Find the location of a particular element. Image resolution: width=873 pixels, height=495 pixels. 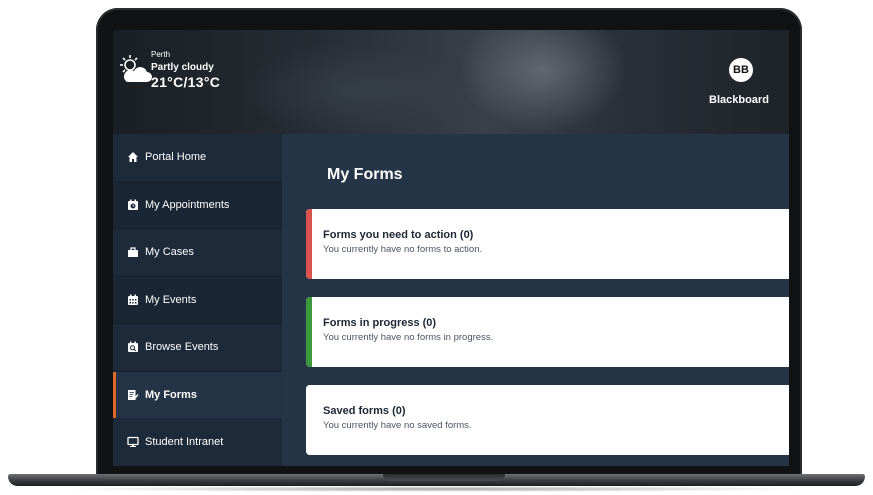

card-description: You currently have no forms in progress. is located at coordinates (408, 337).